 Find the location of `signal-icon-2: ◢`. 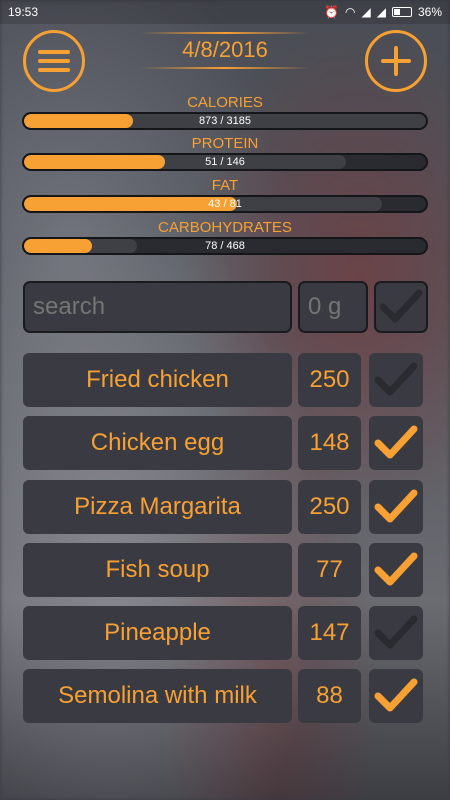

signal-icon-2: ◢ is located at coordinates (381, 12).